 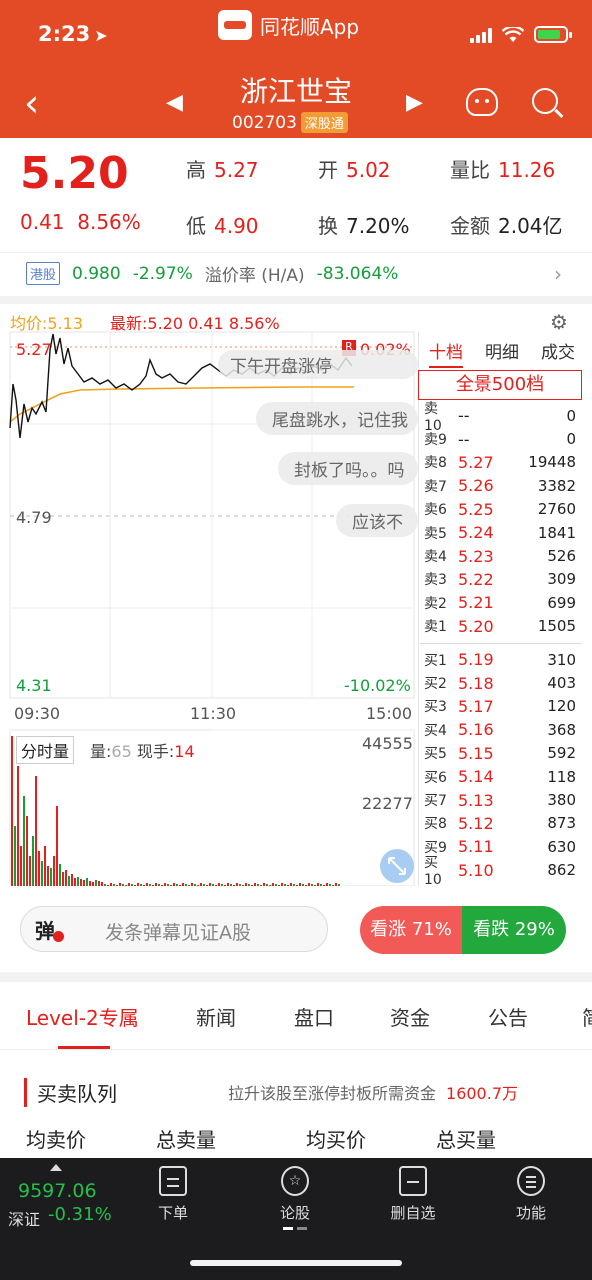 I want to click on danmu-bubble: 应该不, so click(x=377, y=520).